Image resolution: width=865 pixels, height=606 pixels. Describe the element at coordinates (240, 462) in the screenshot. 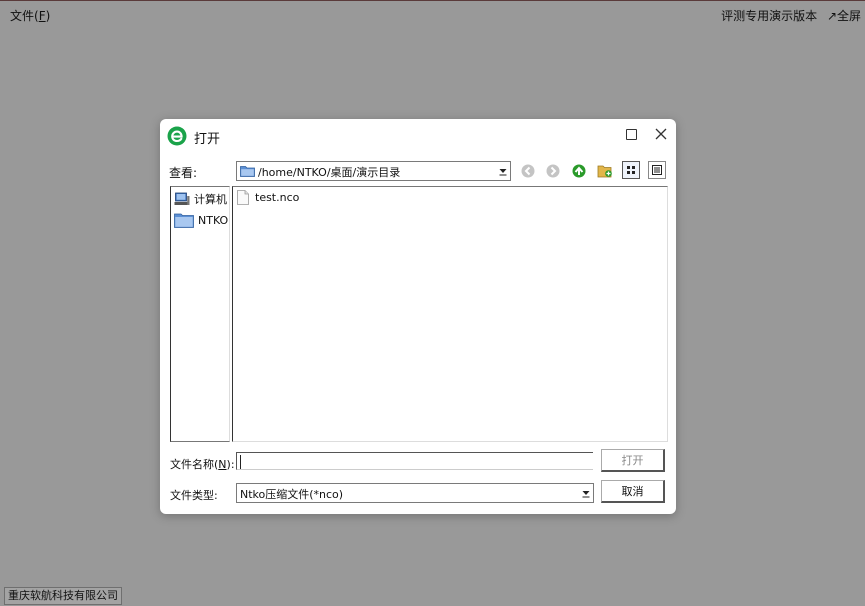

I see `text-cursor` at that location.